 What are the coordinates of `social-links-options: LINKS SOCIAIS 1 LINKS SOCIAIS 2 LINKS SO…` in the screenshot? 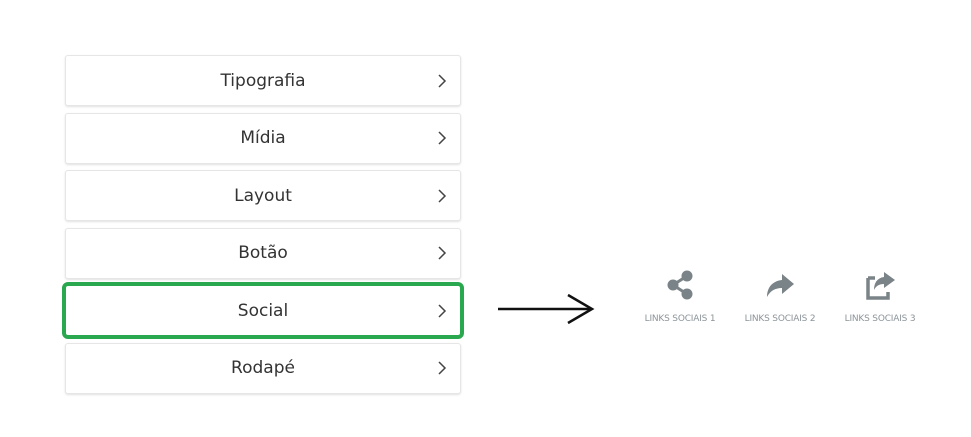 It's located at (780, 296).